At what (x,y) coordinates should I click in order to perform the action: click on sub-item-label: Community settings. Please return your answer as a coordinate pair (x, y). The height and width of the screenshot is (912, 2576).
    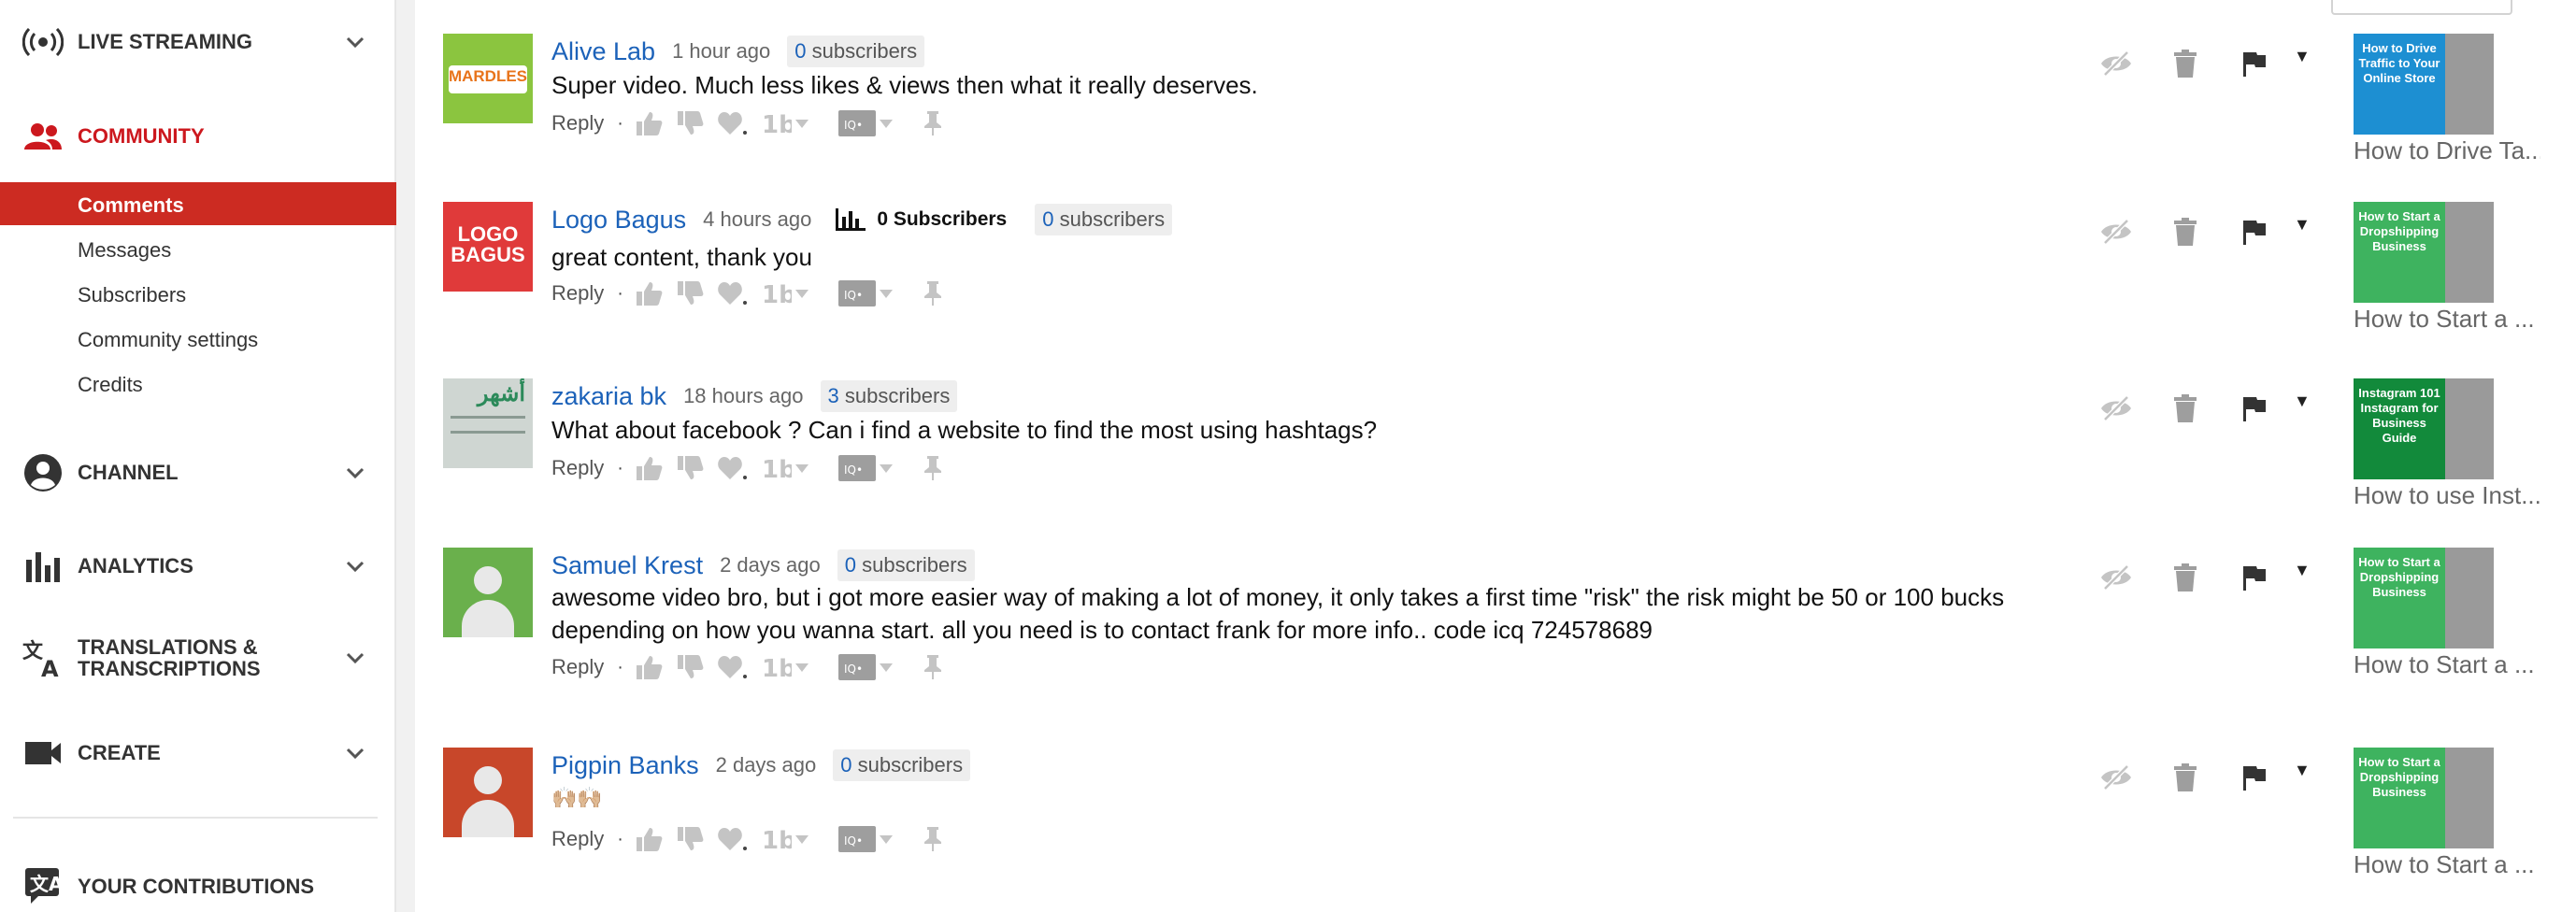
    Looking at the image, I should click on (168, 339).